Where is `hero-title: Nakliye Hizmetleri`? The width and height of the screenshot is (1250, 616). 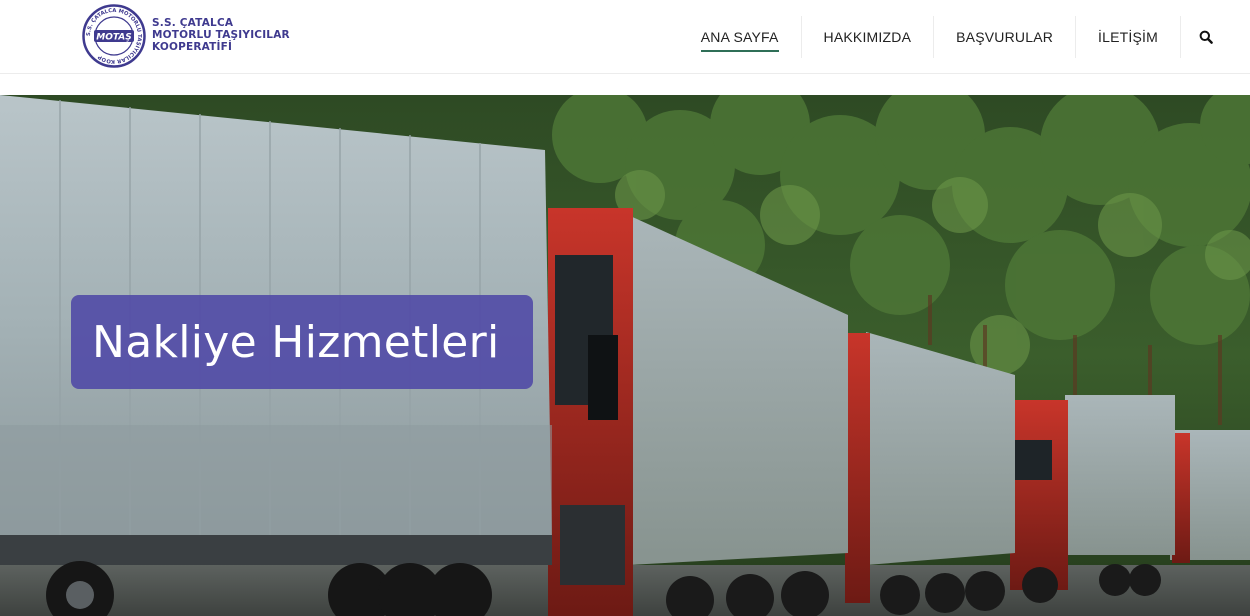
hero-title: Nakliye Hizmetleri is located at coordinates (296, 342).